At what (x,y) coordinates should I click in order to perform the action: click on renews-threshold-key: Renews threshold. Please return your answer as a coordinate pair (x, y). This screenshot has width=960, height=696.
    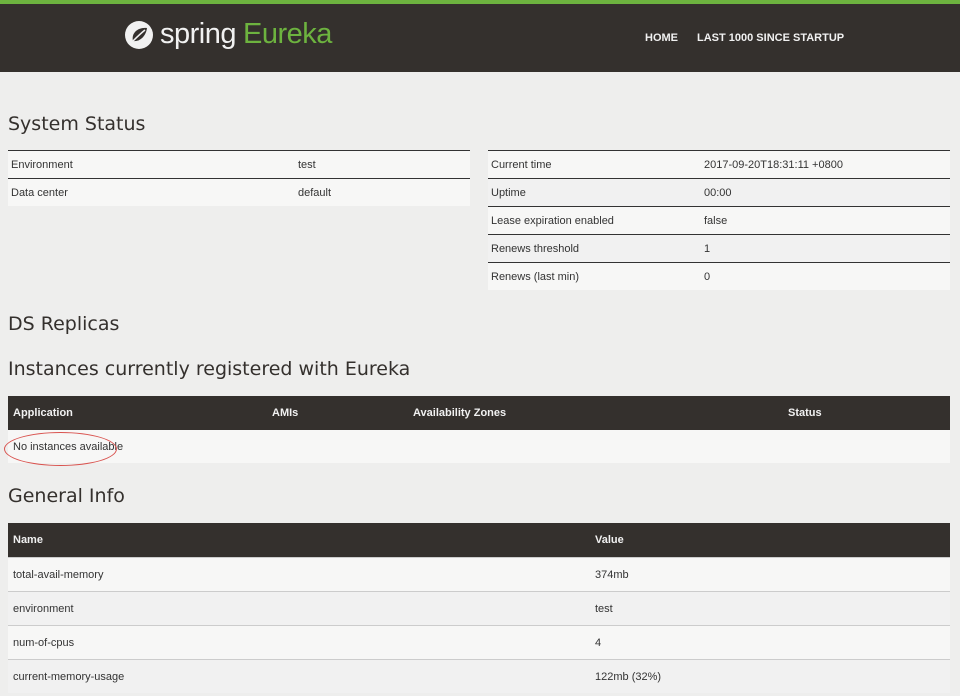
    Looking at the image, I should click on (594, 248).